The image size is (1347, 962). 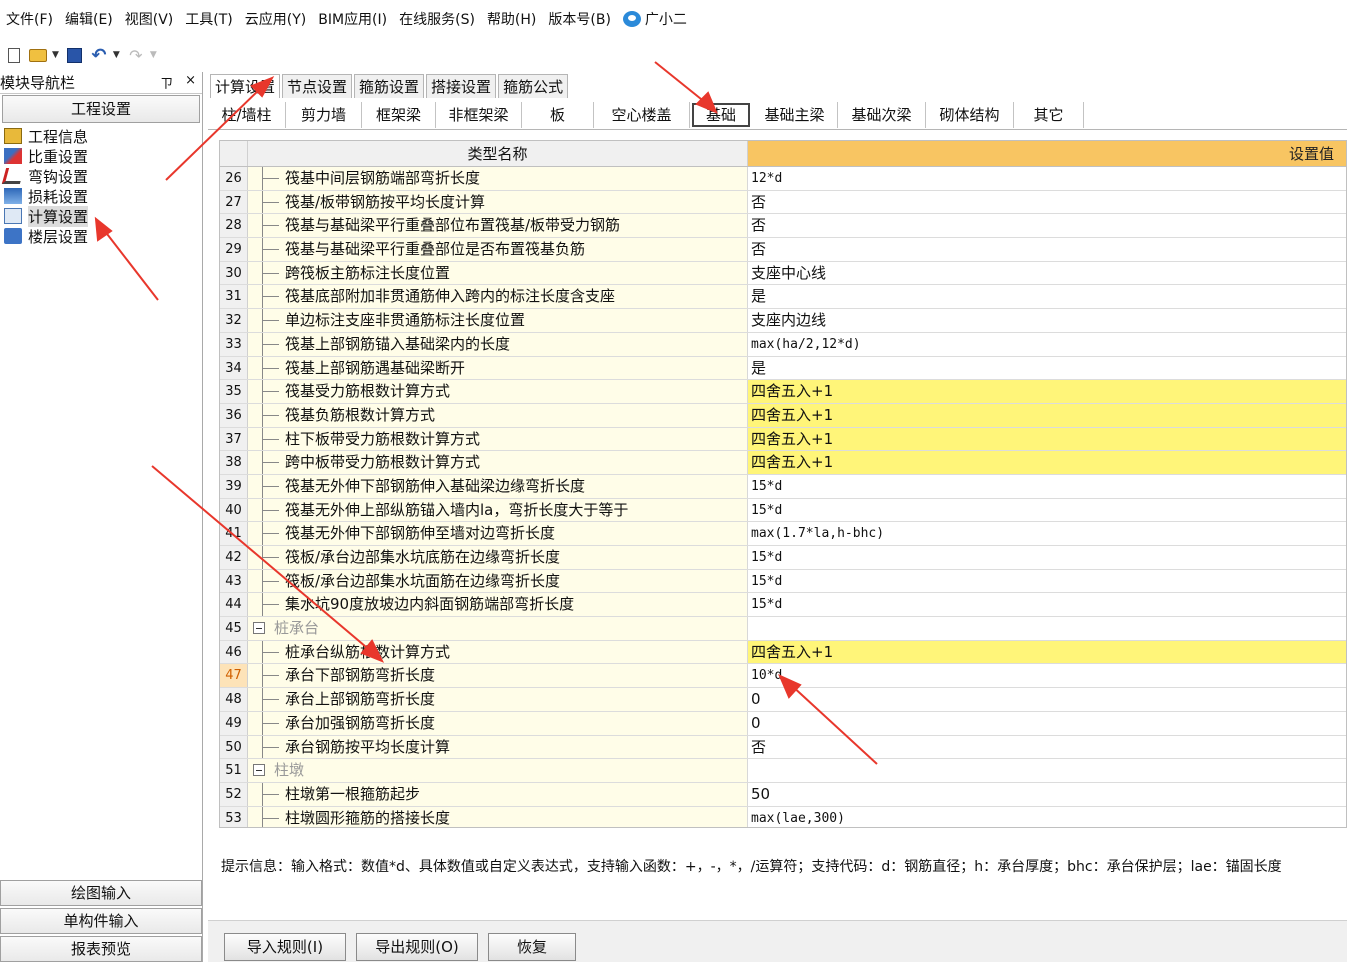 What do you see at coordinates (324, 114) in the screenshot?
I see `tab-shear-wall: 剪力墙` at bounding box center [324, 114].